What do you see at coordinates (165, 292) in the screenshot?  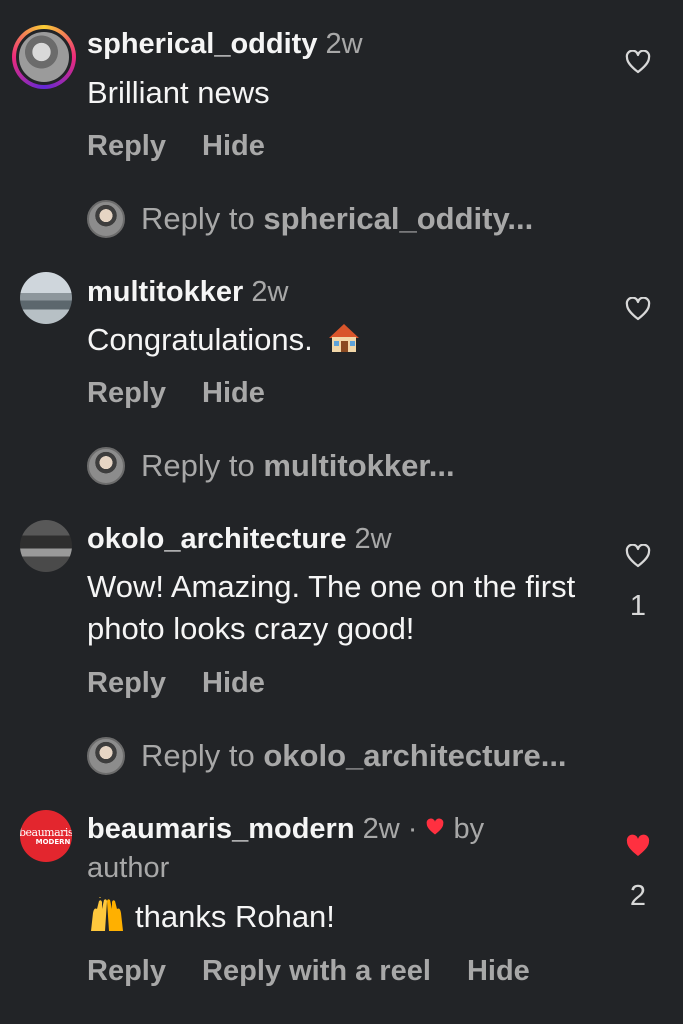 I see `comment-username: multitokker` at bounding box center [165, 292].